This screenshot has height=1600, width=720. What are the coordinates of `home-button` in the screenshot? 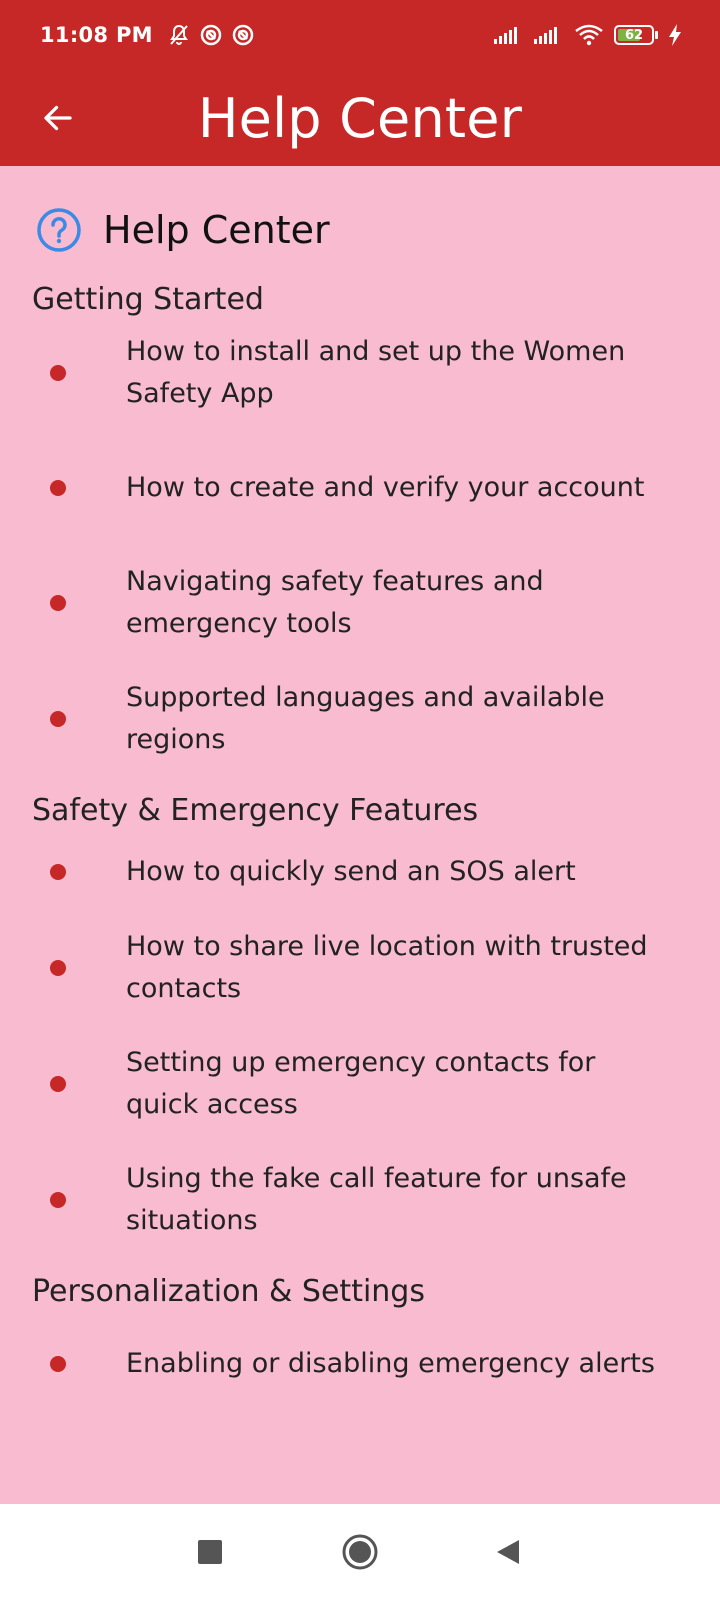 It's located at (360, 1552).